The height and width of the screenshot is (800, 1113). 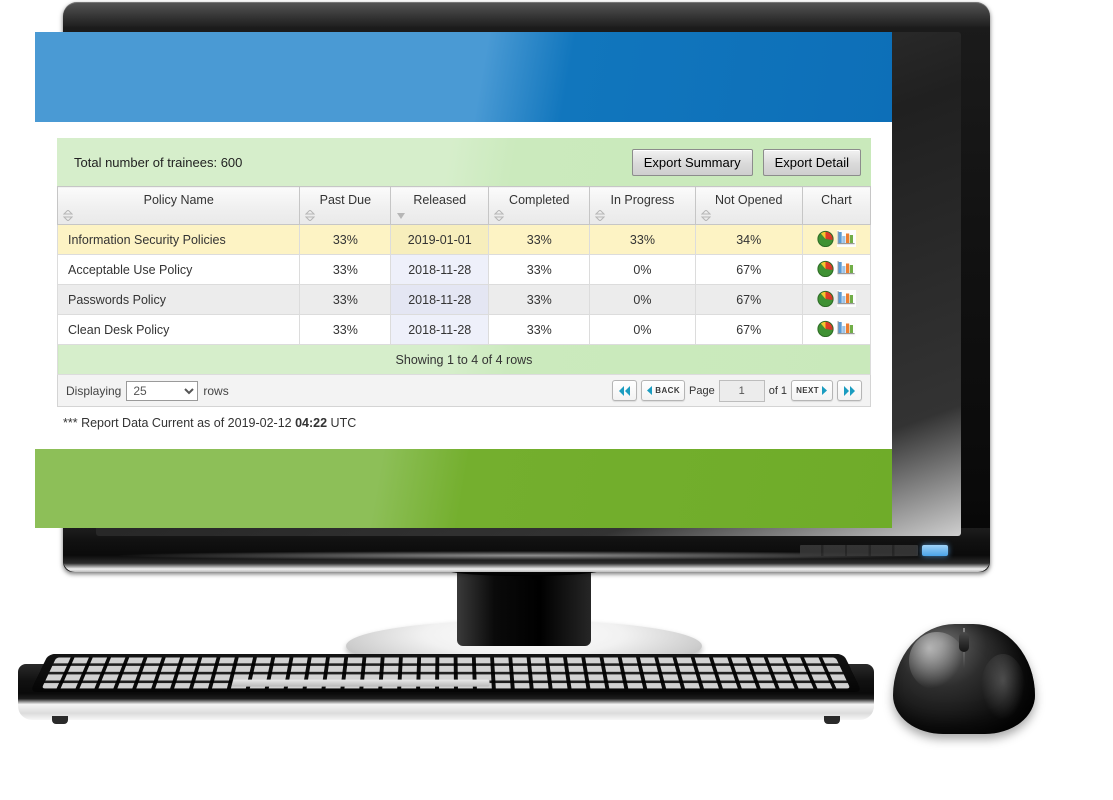 What do you see at coordinates (178, 269) in the screenshot?
I see `cell-policy-name: Acceptable Use Policy` at bounding box center [178, 269].